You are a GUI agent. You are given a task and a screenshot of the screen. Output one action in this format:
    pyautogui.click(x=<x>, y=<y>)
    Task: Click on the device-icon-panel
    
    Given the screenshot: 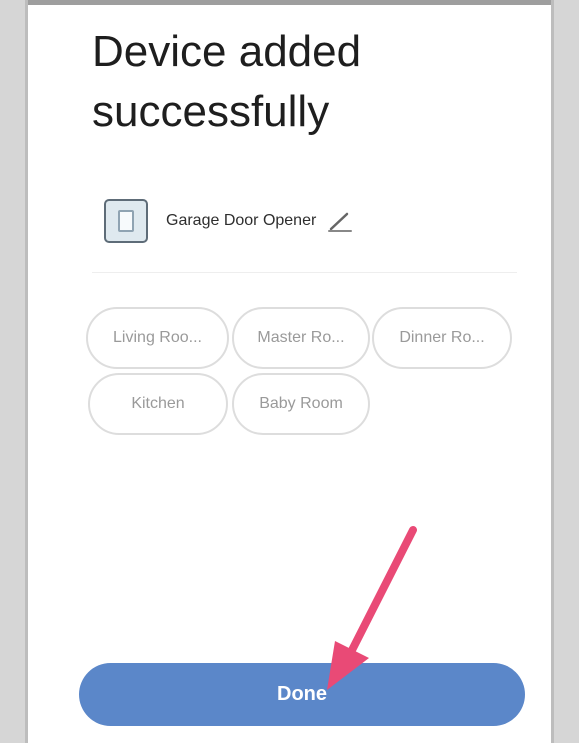 What is the action you would take?
    pyautogui.click(x=126, y=221)
    